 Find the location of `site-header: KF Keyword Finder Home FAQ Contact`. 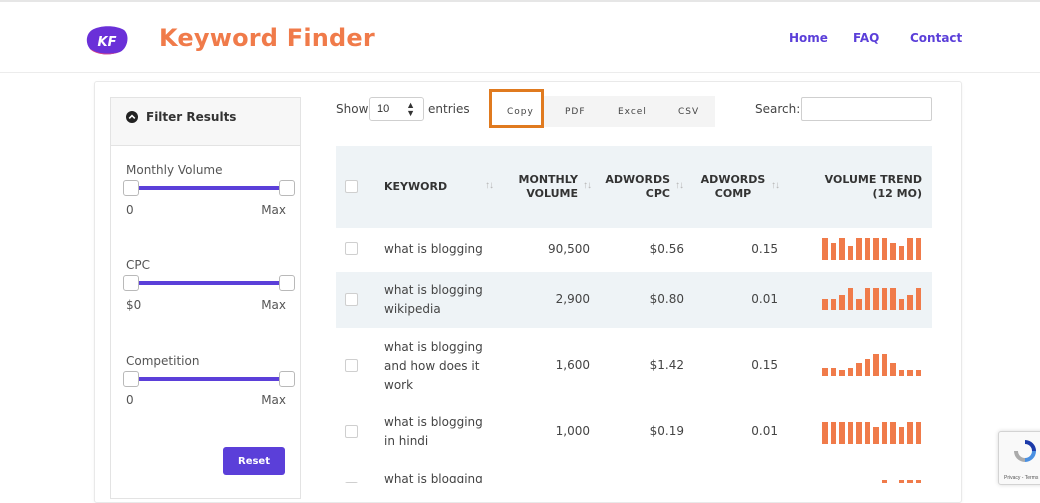

site-header: KF Keyword Finder Home FAQ Contact is located at coordinates (520, 37).